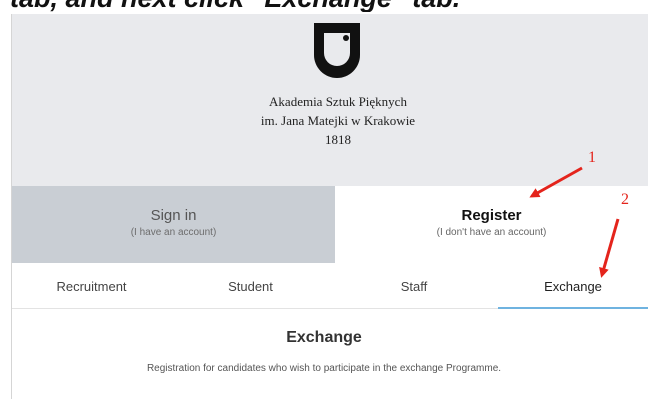  I want to click on tab-student: Student, so click(250, 286).